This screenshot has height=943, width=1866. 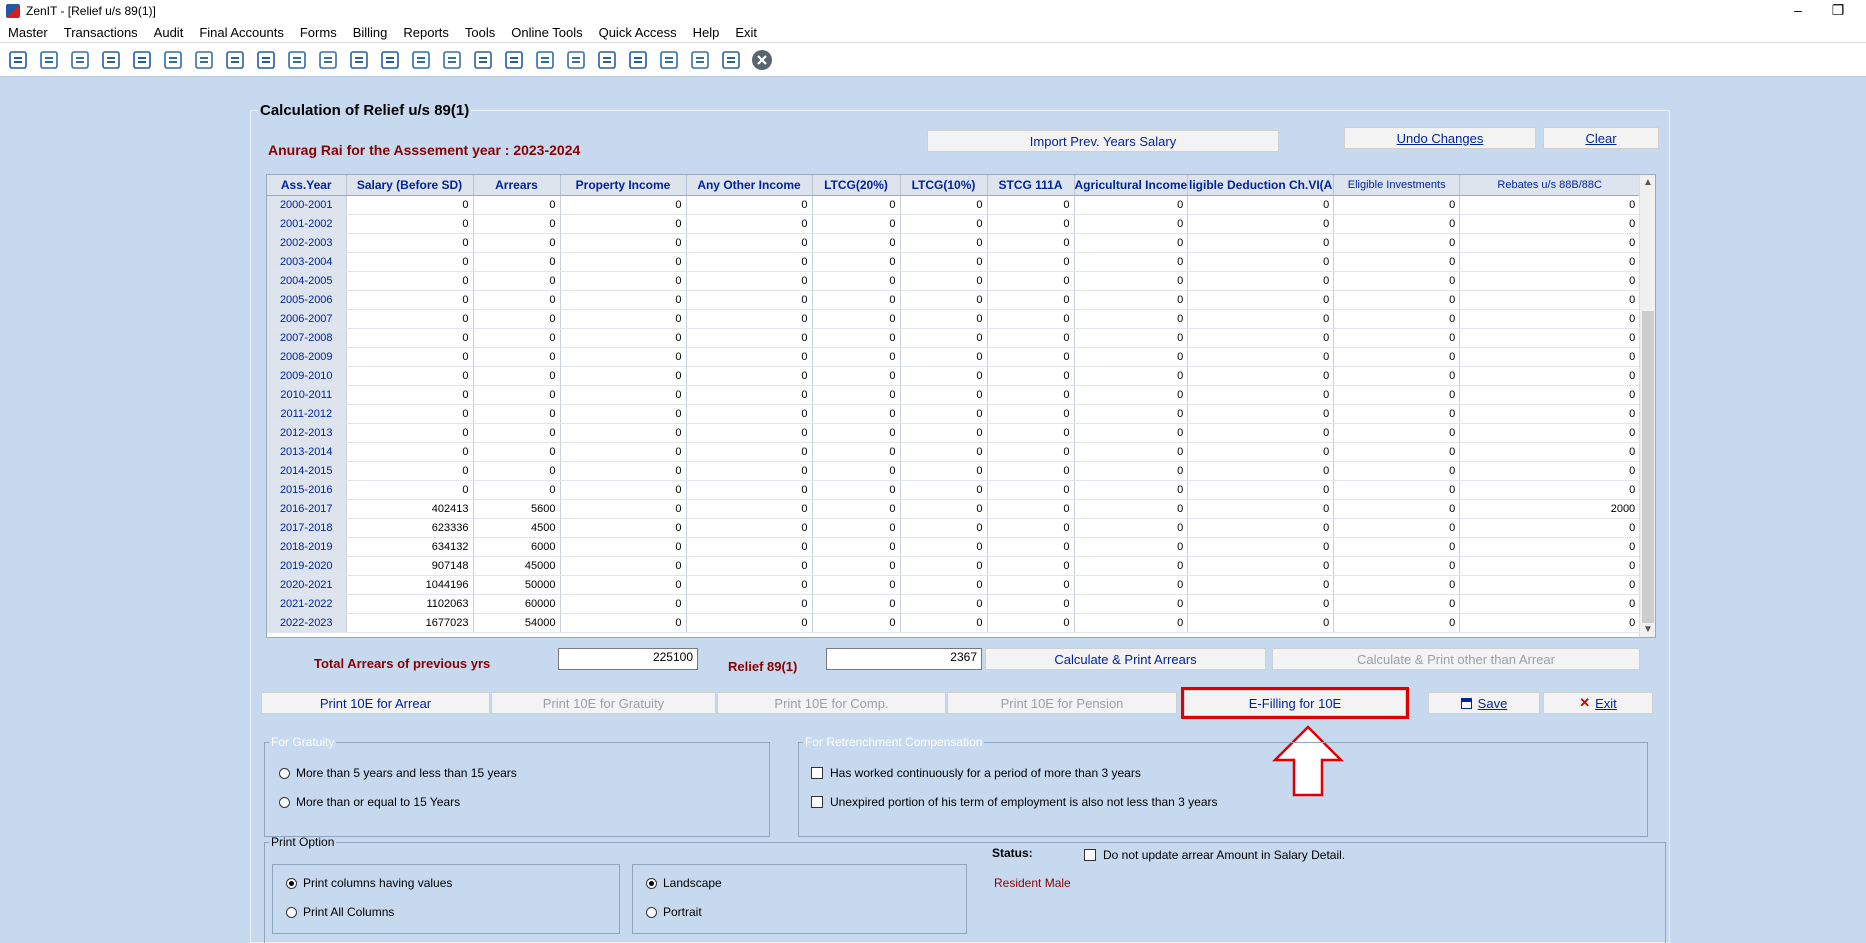 I want to click on column-header: LTCG(20%), so click(x=856, y=185).